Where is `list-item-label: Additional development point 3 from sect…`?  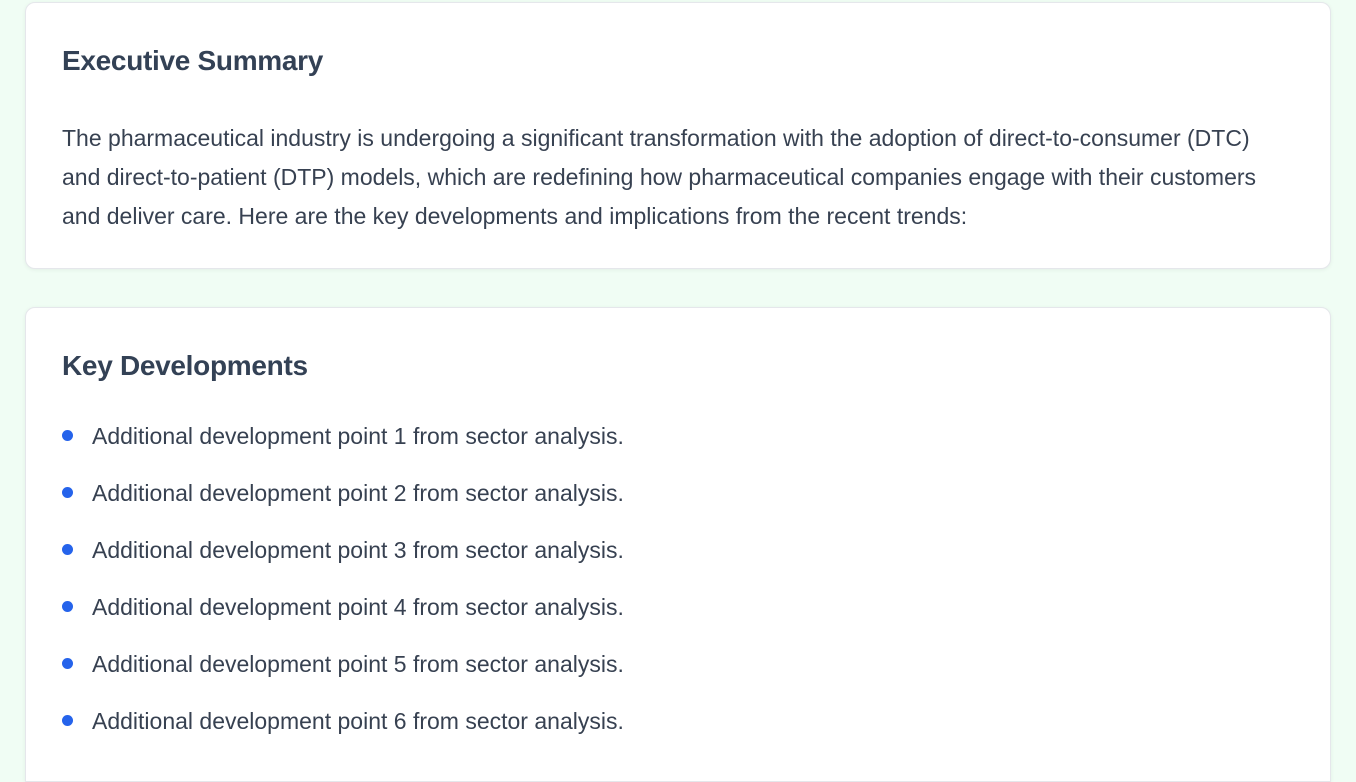 list-item-label: Additional development point 3 from sect… is located at coordinates (358, 550).